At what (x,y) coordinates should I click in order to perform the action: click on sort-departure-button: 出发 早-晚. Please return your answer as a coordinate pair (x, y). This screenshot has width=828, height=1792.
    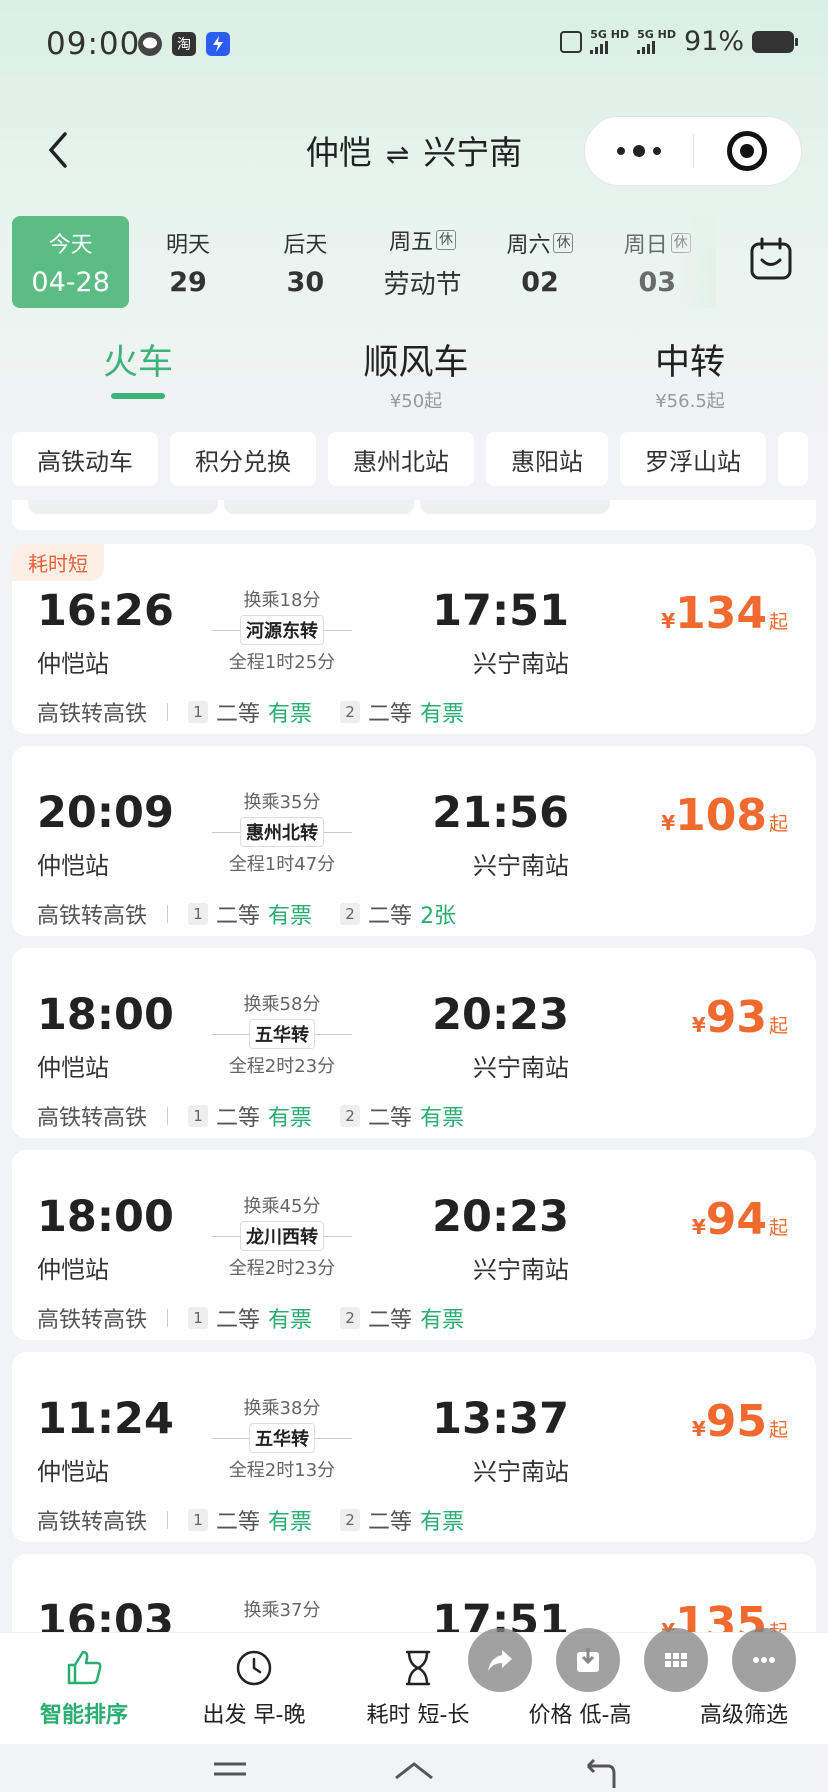
    Looking at the image, I should click on (254, 1688).